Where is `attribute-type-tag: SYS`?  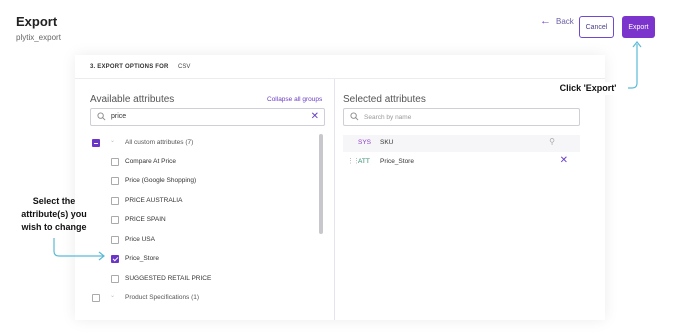
attribute-type-tag: SYS is located at coordinates (365, 142).